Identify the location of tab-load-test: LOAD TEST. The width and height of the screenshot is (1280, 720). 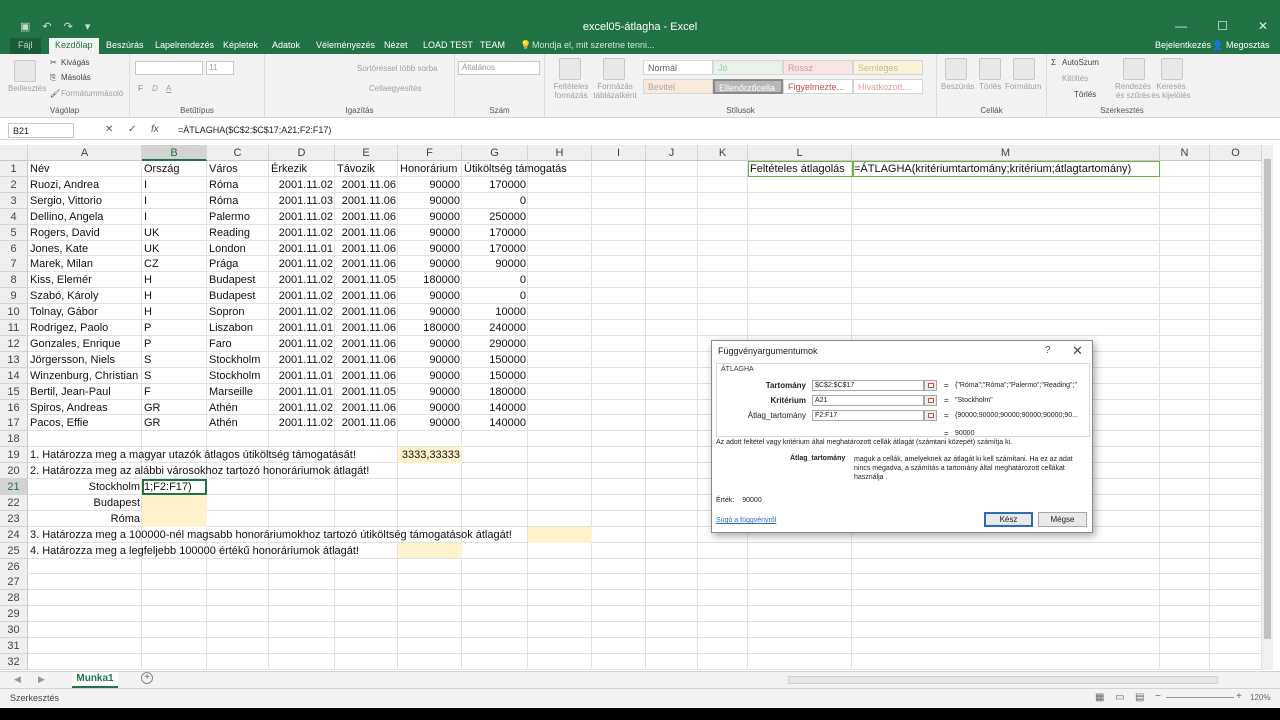
(448, 45).